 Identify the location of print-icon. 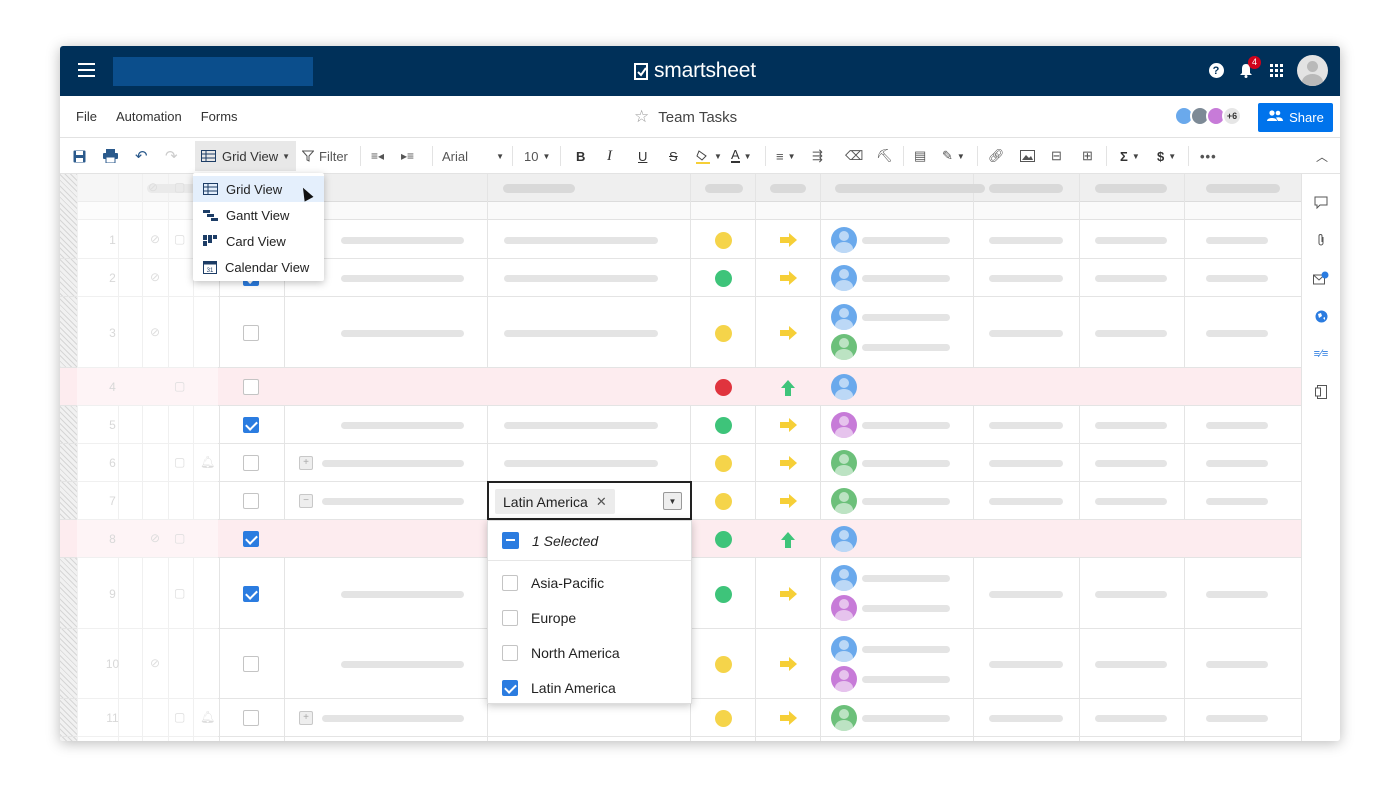
(110, 156).